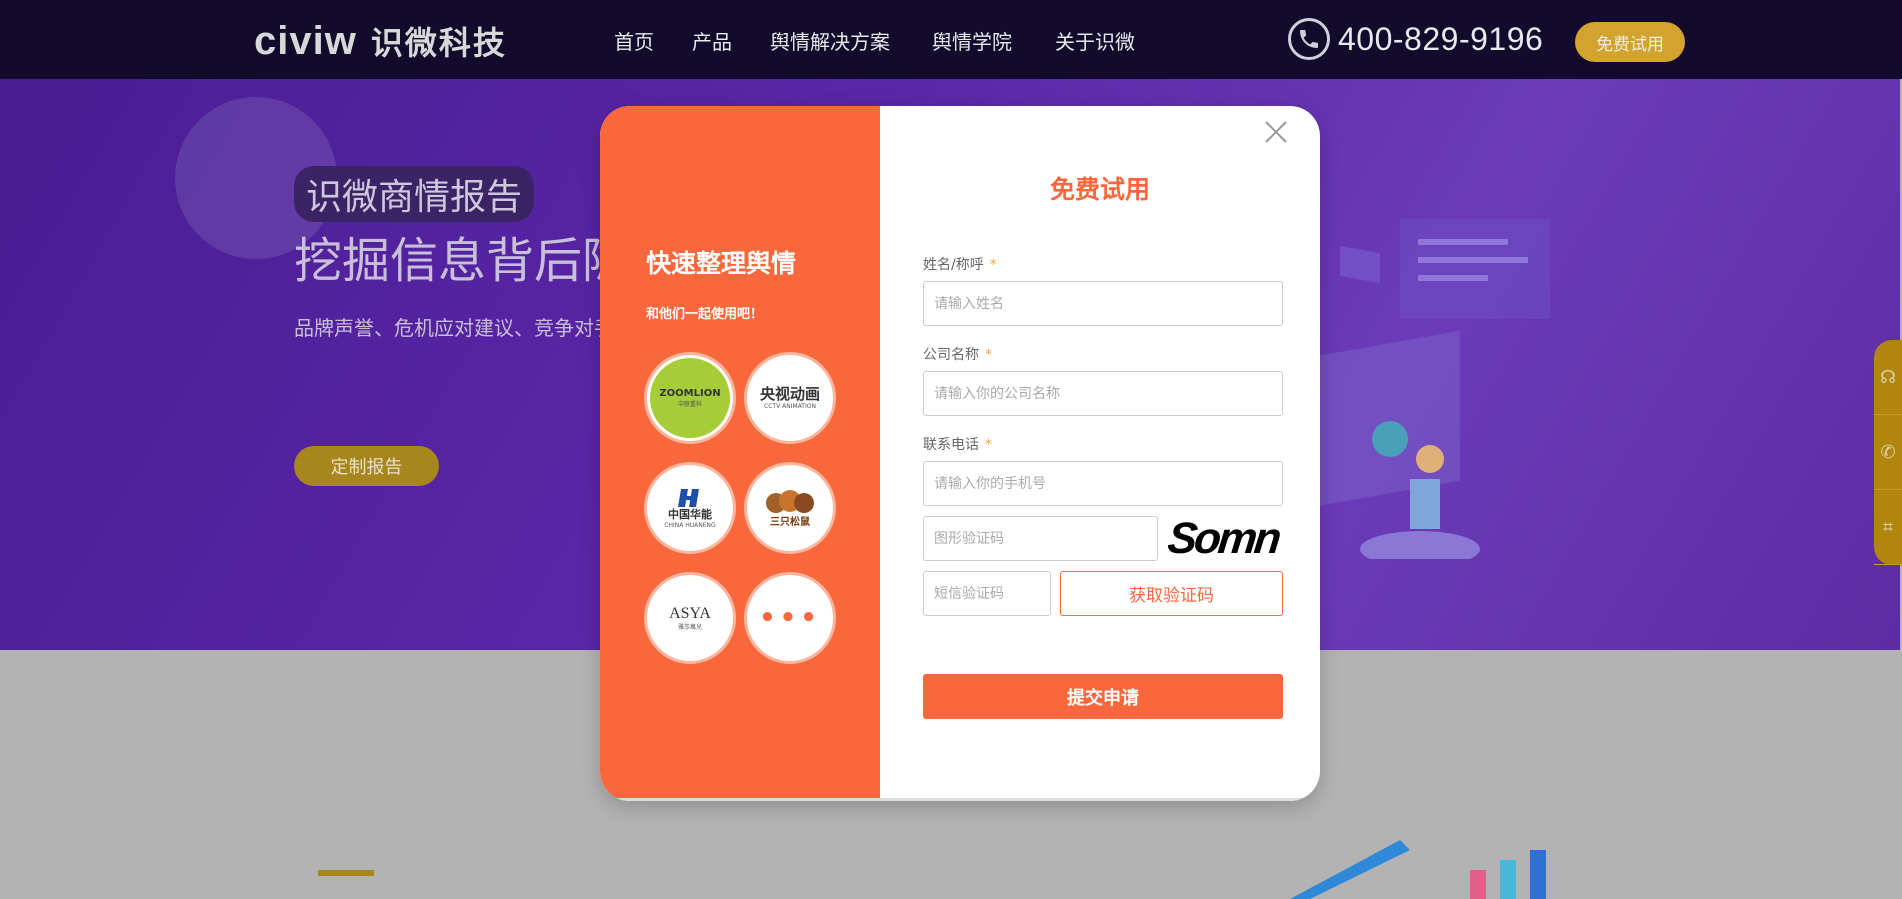 The height and width of the screenshot is (899, 1902). Describe the element at coordinates (690, 618) in the screenshot. I see `client-logo-asya: ASYA 雅莎萬兒` at that location.